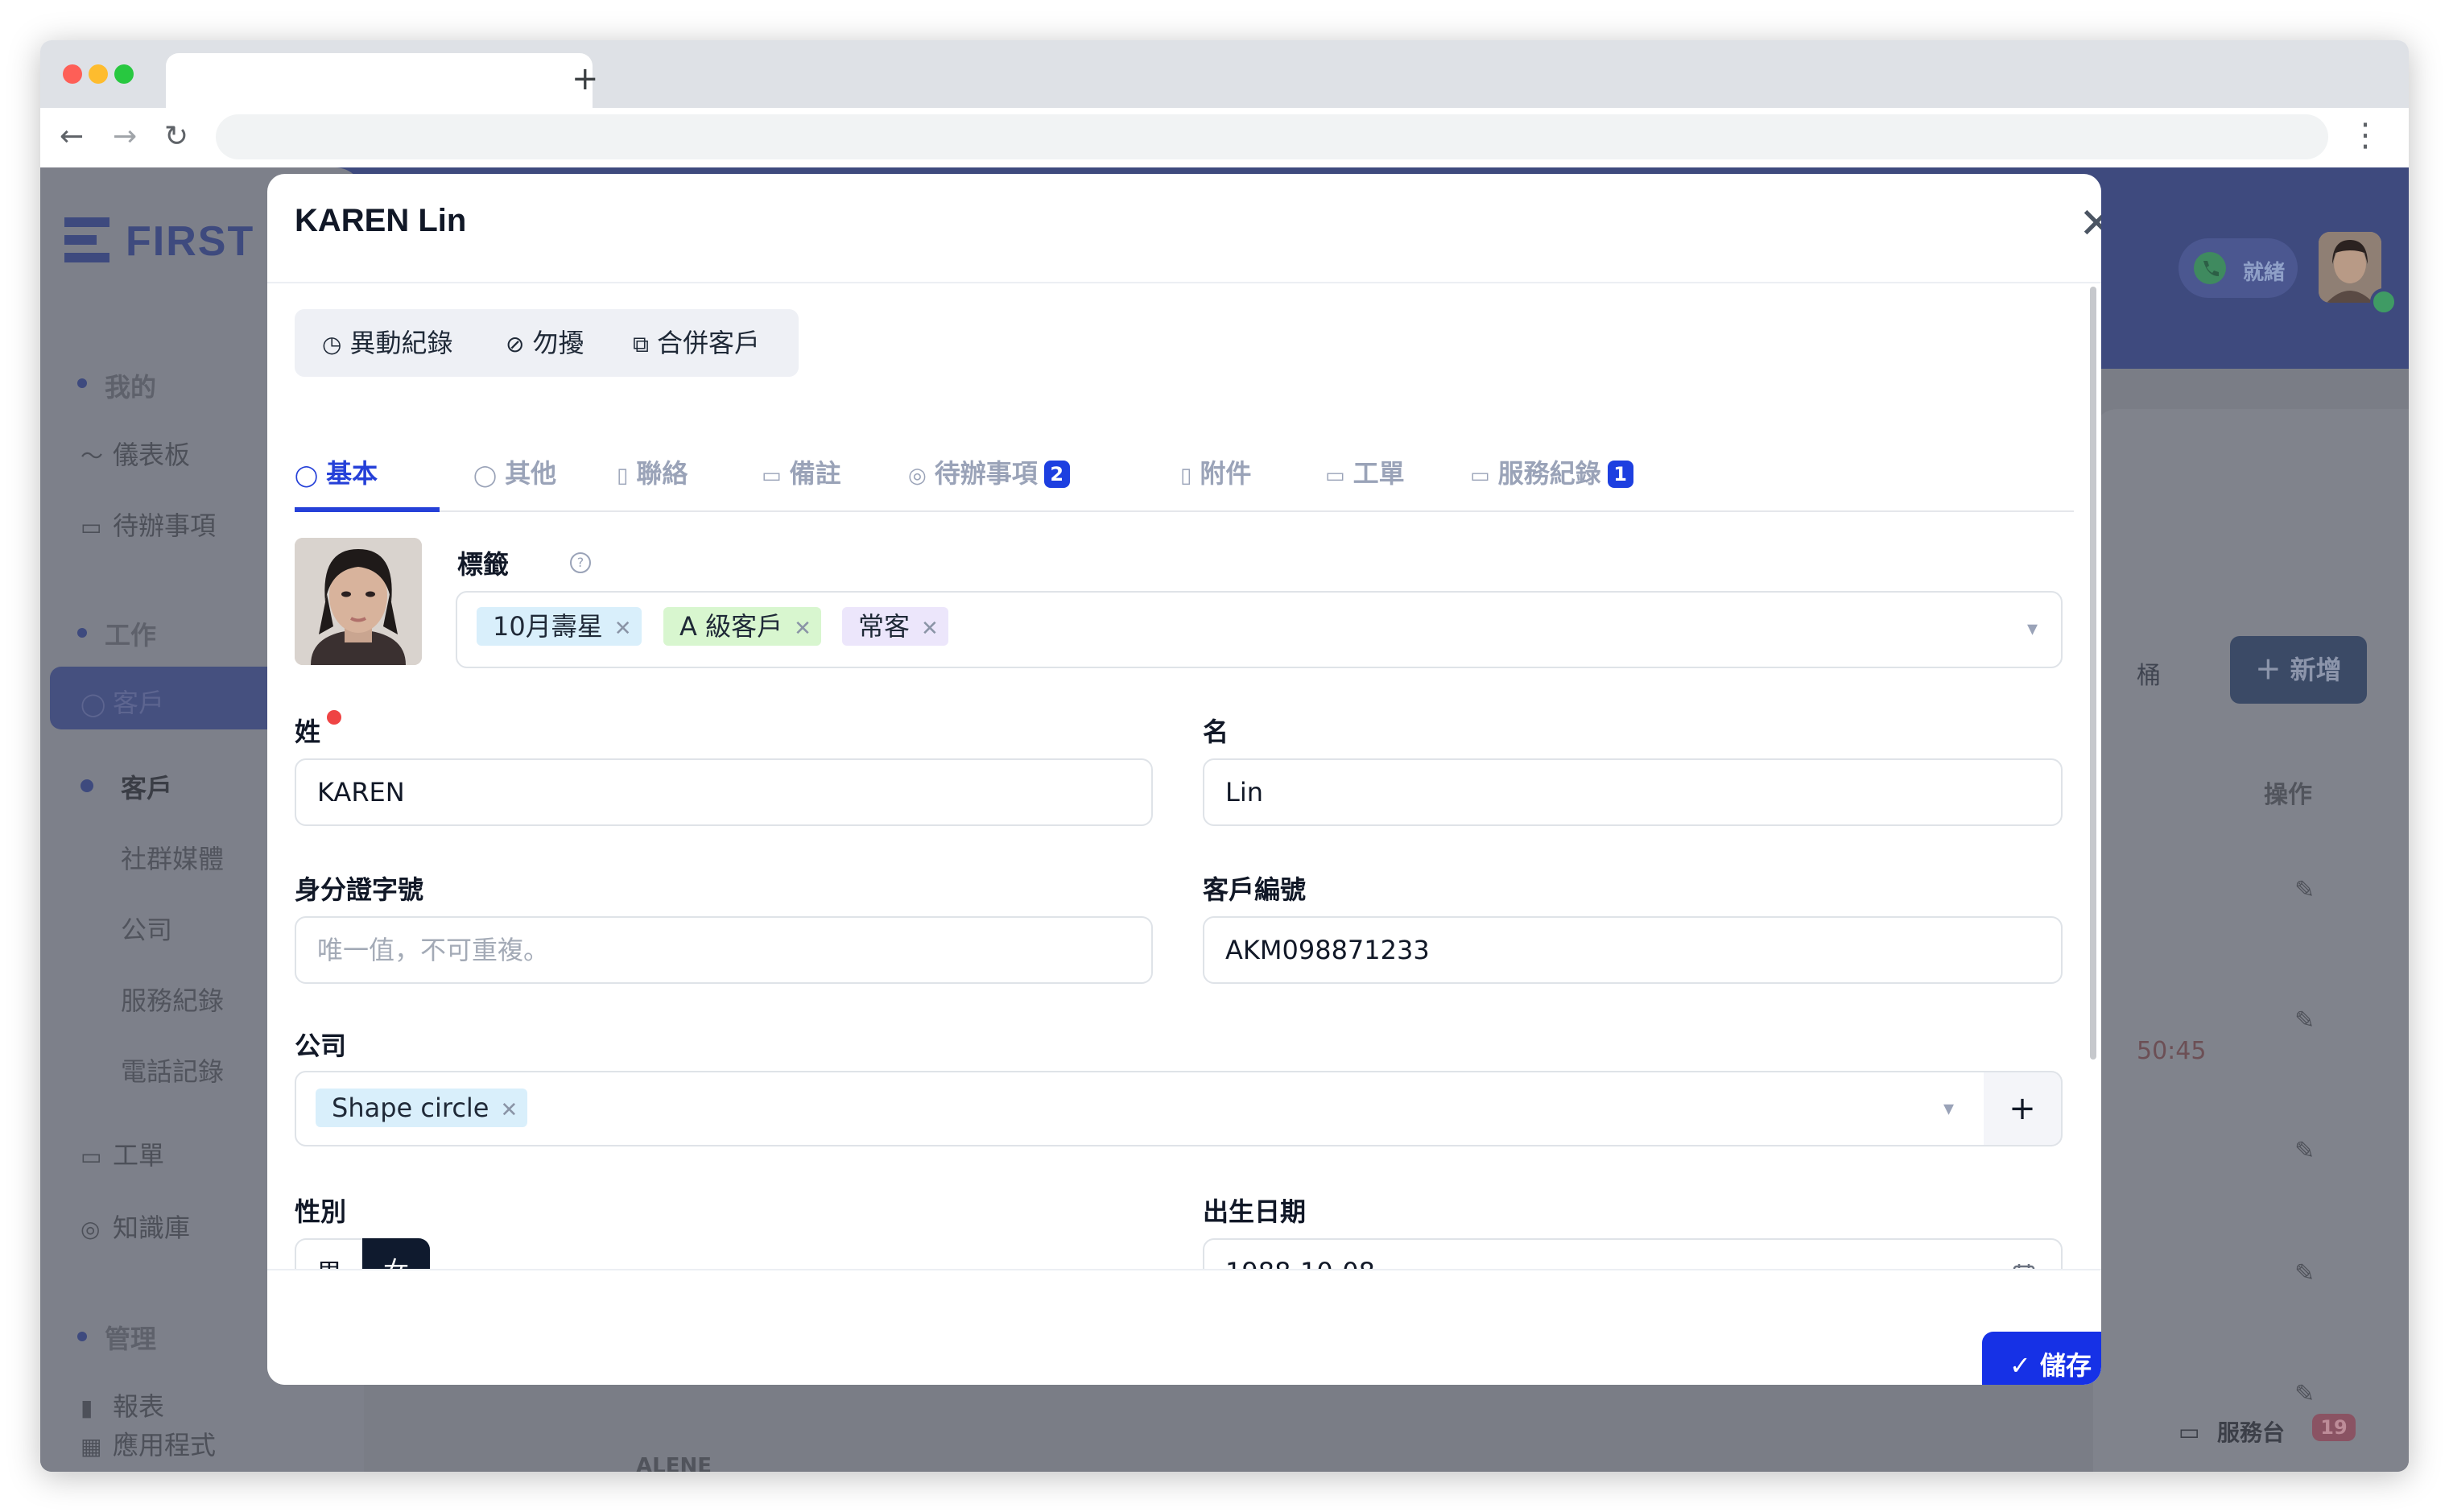 The height and width of the screenshot is (1512, 2449). What do you see at coordinates (1216, 732) in the screenshot?
I see `first-name-label: 名` at bounding box center [1216, 732].